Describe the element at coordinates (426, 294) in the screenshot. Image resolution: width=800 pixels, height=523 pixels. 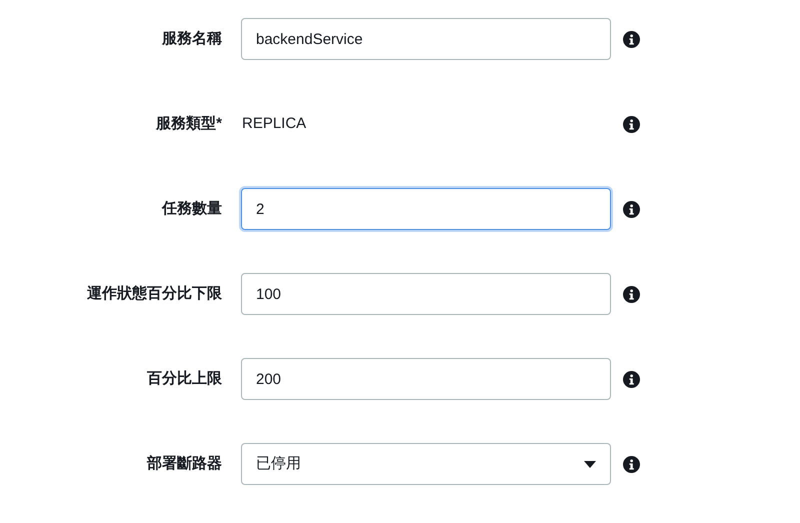
I see `input-field: 100` at that location.